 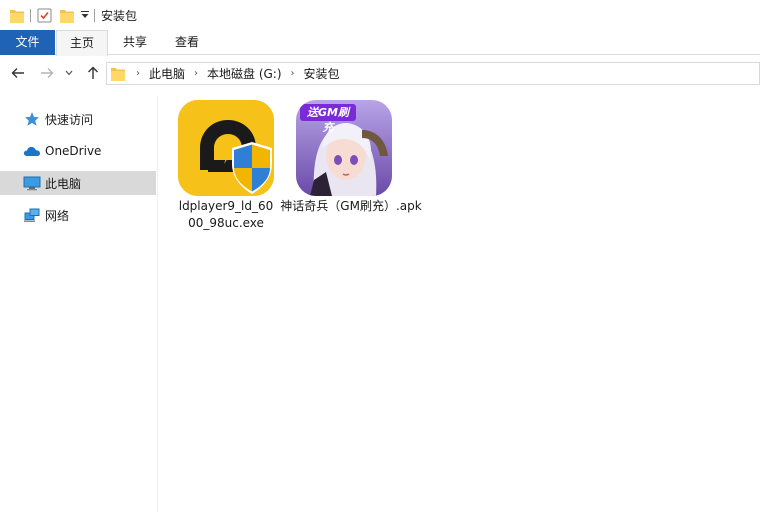 What do you see at coordinates (32, 215) in the screenshot?
I see `network-icon` at bounding box center [32, 215].